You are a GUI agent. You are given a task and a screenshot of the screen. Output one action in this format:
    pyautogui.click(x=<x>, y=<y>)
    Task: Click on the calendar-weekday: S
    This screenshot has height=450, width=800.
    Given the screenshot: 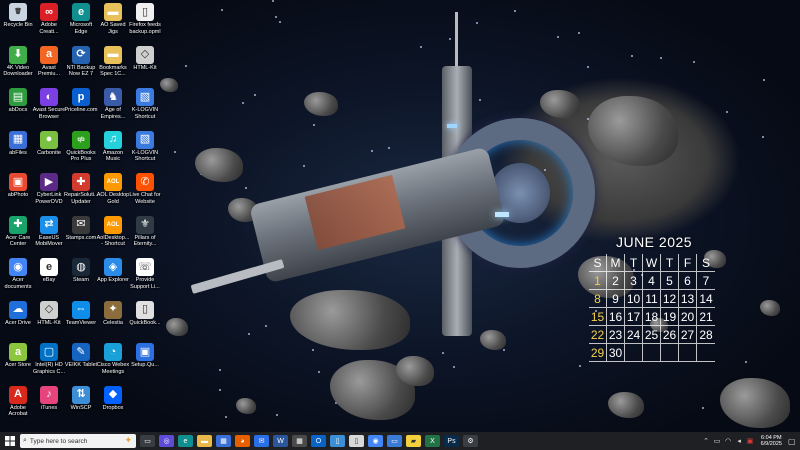 What is the action you would take?
    pyautogui.click(x=598, y=263)
    